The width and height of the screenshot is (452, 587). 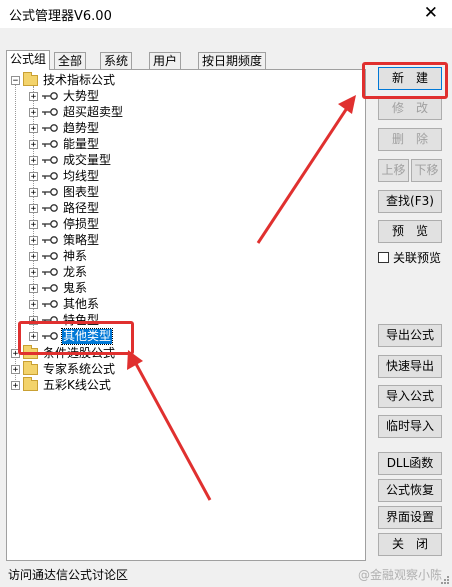 What do you see at coordinates (70, 60) in the screenshot?
I see `tab-all: 全部` at bounding box center [70, 60].